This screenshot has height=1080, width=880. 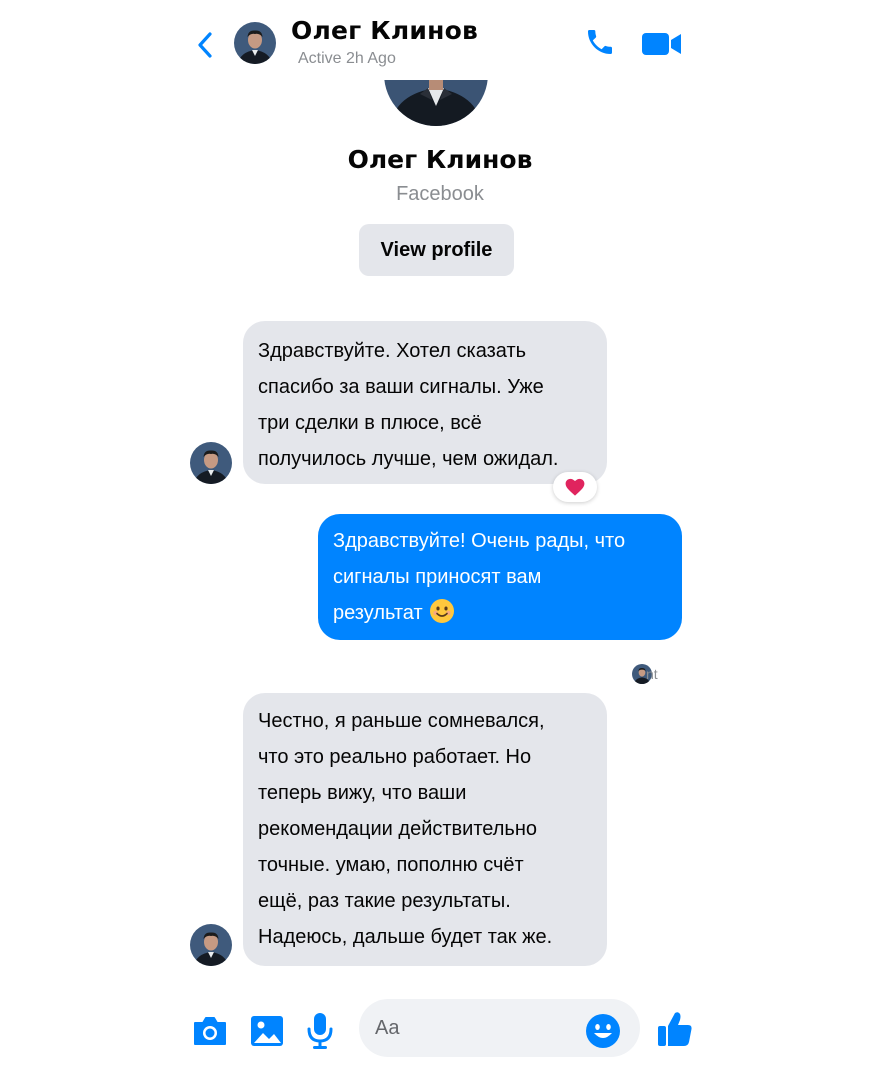 I want to click on phone-icon, so click(x=600, y=42).